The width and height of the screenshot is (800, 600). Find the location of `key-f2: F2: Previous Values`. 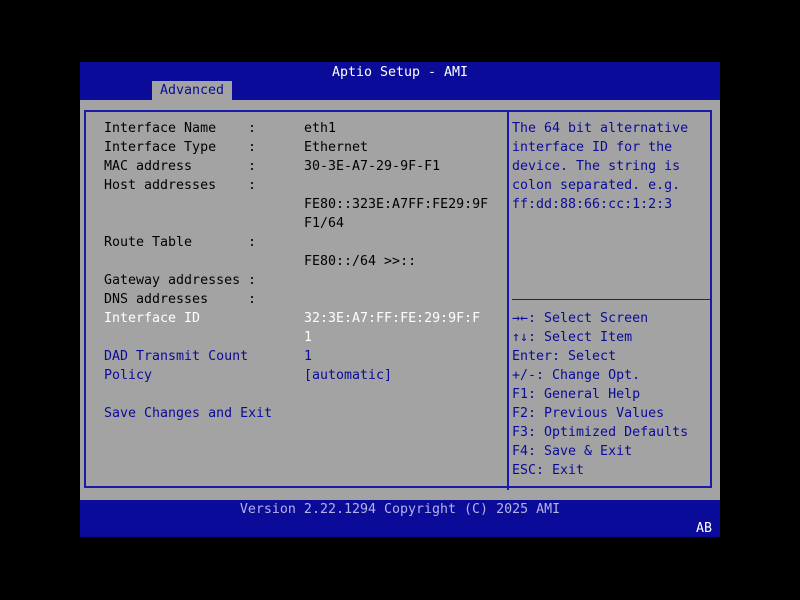

key-f2: F2: Previous Values is located at coordinates (588, 413).